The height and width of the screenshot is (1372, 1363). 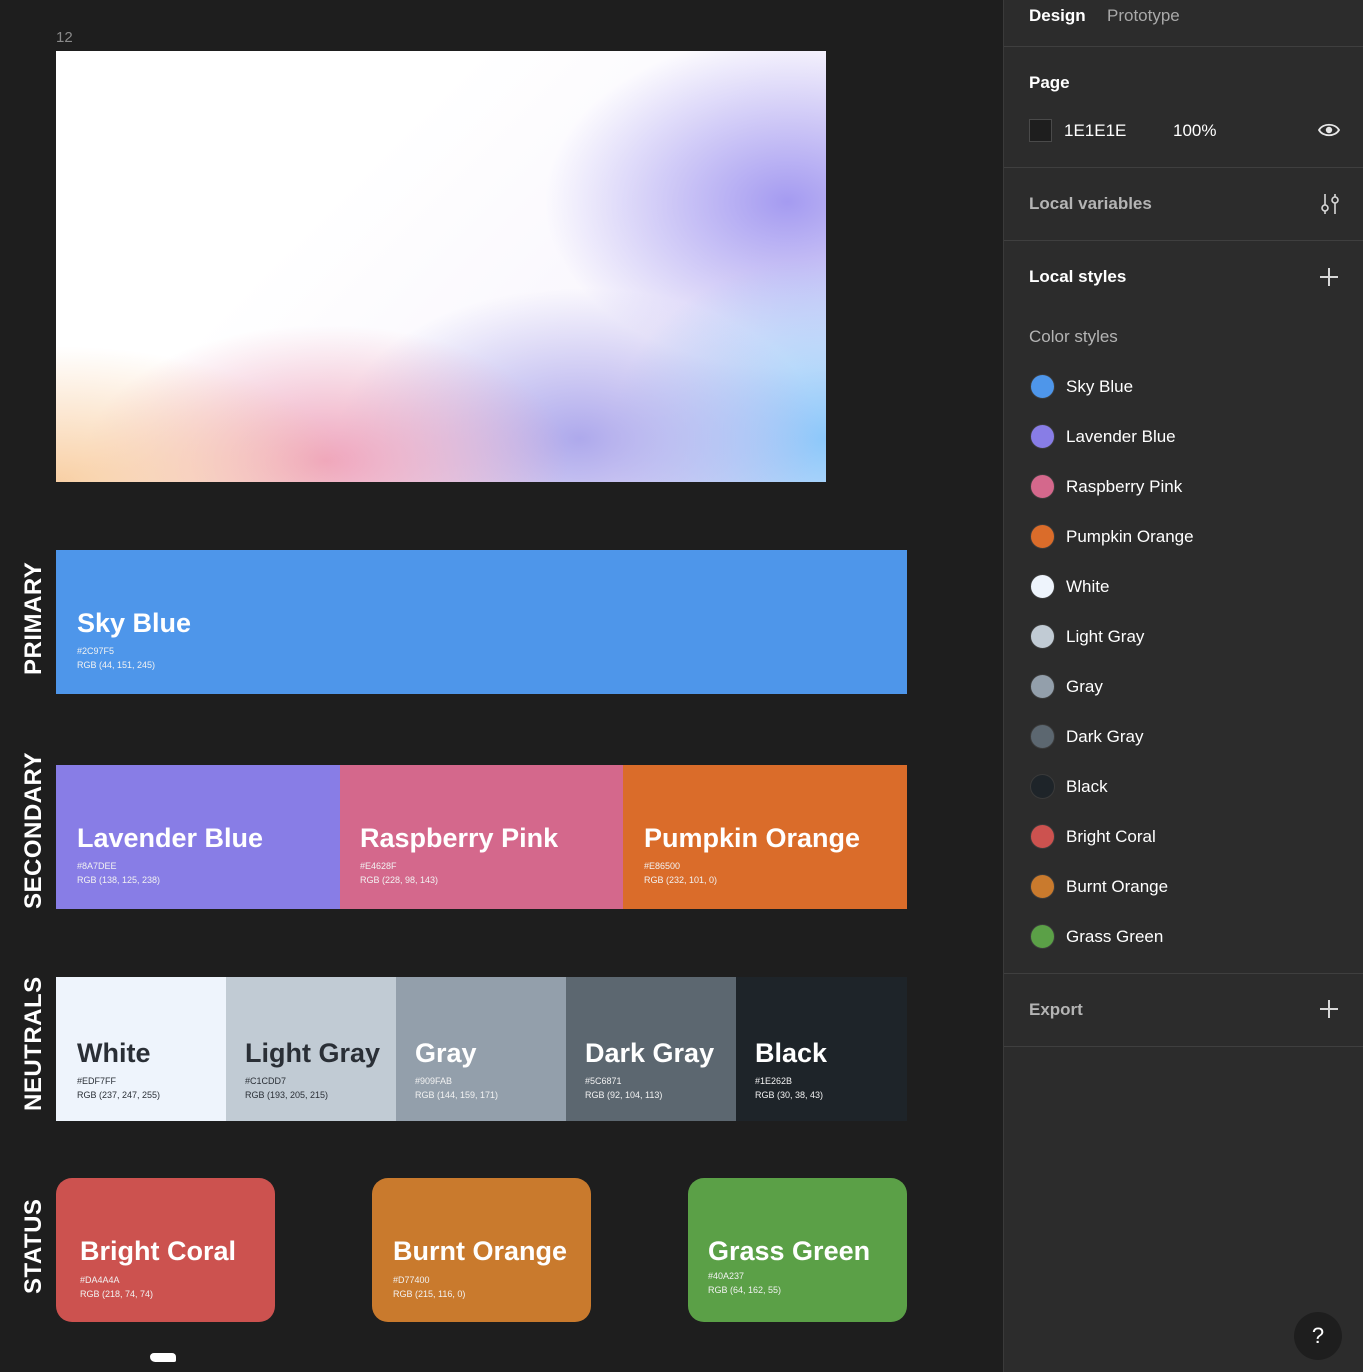 What do you see at coordinates (1179, 687) in the screenshot?
I see `color-style-gray: Gray` at bounding box center [1179, 687].